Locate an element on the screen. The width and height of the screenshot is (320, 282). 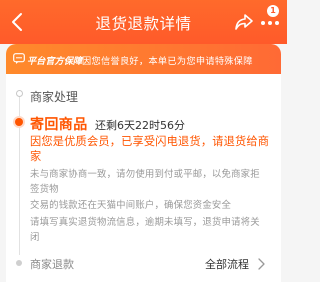
share-icon is located at coordinates (244, 22).